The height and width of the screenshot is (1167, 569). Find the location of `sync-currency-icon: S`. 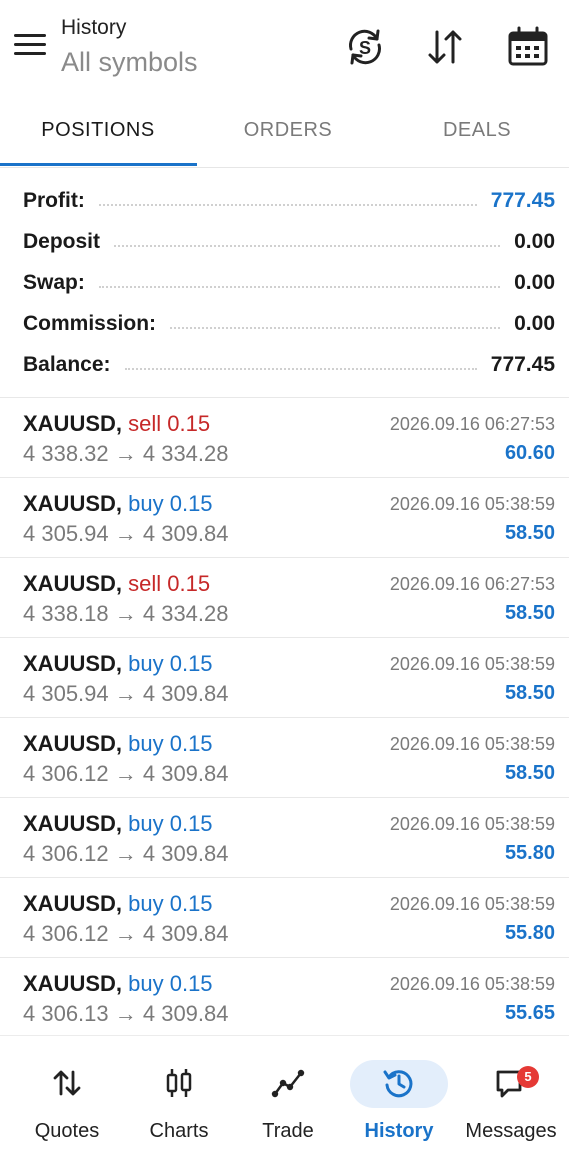

sync-currency-icon: S is located at coordinates (365, 47).